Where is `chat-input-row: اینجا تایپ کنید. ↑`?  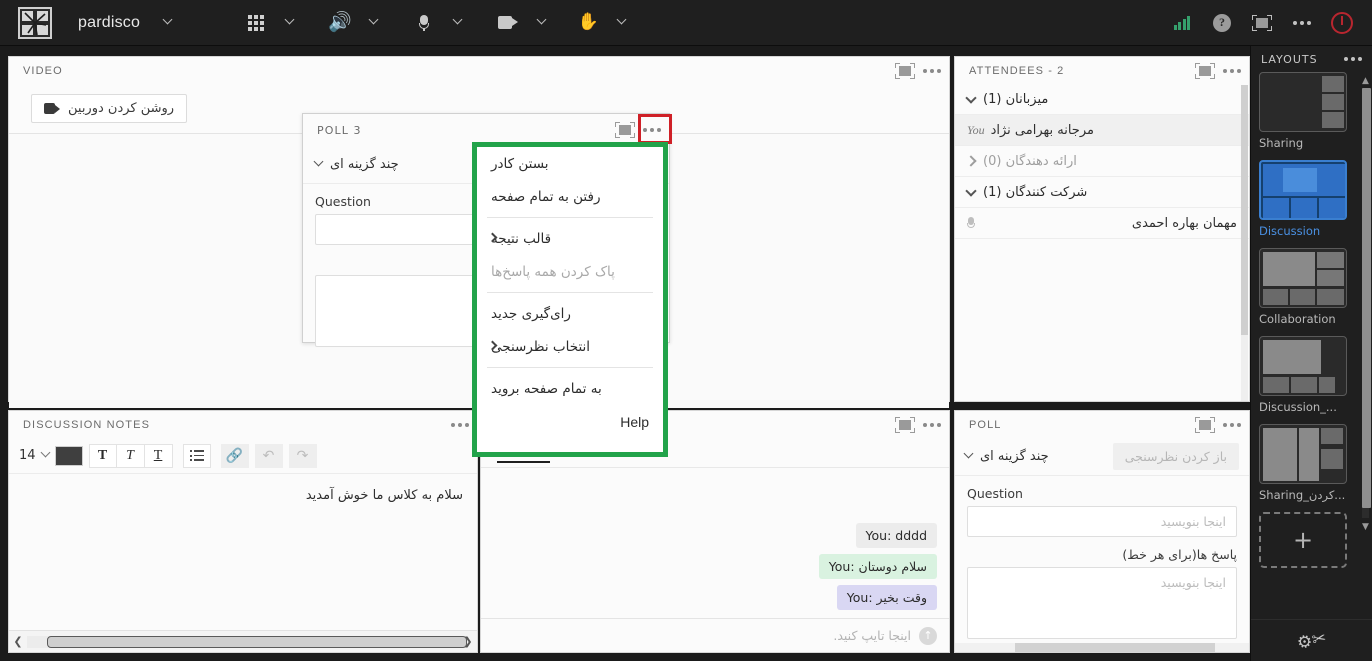
chat-input-row: اینجا تایپ کنید. ↑ is located at coordinates (715, 635).